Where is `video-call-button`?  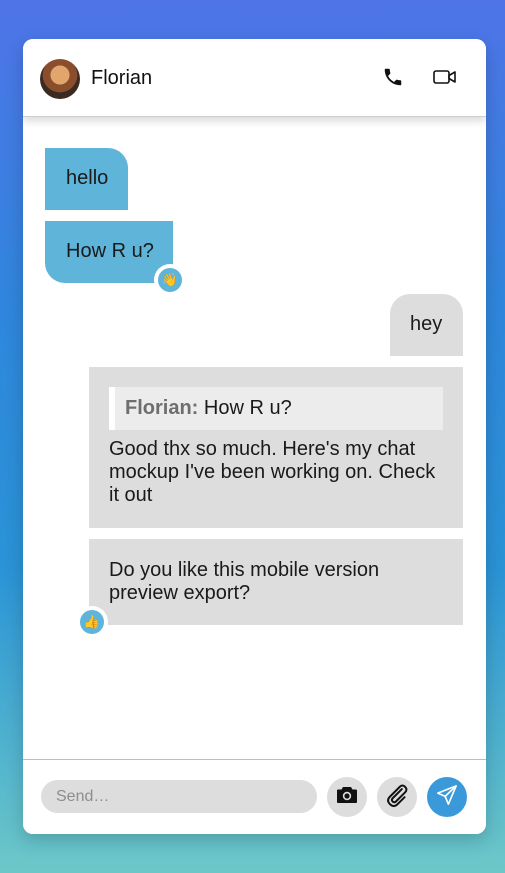 video-call-button is located at coordinates (445, 79).